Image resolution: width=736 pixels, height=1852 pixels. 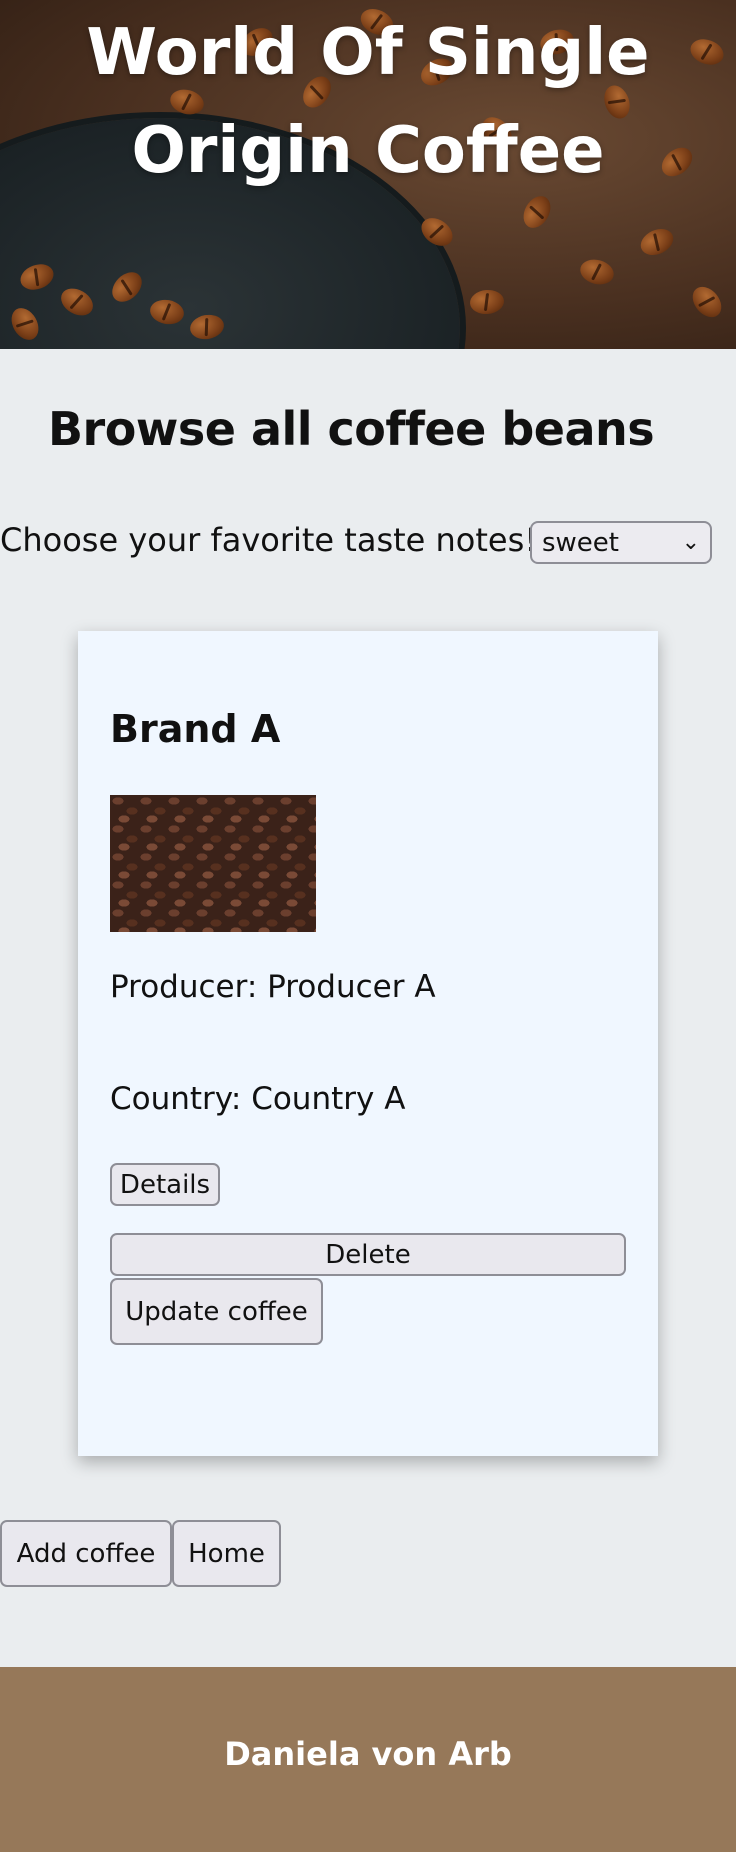 I want to click on site-title: World Of Single Origin Coffee, so click(x=368, y=102).